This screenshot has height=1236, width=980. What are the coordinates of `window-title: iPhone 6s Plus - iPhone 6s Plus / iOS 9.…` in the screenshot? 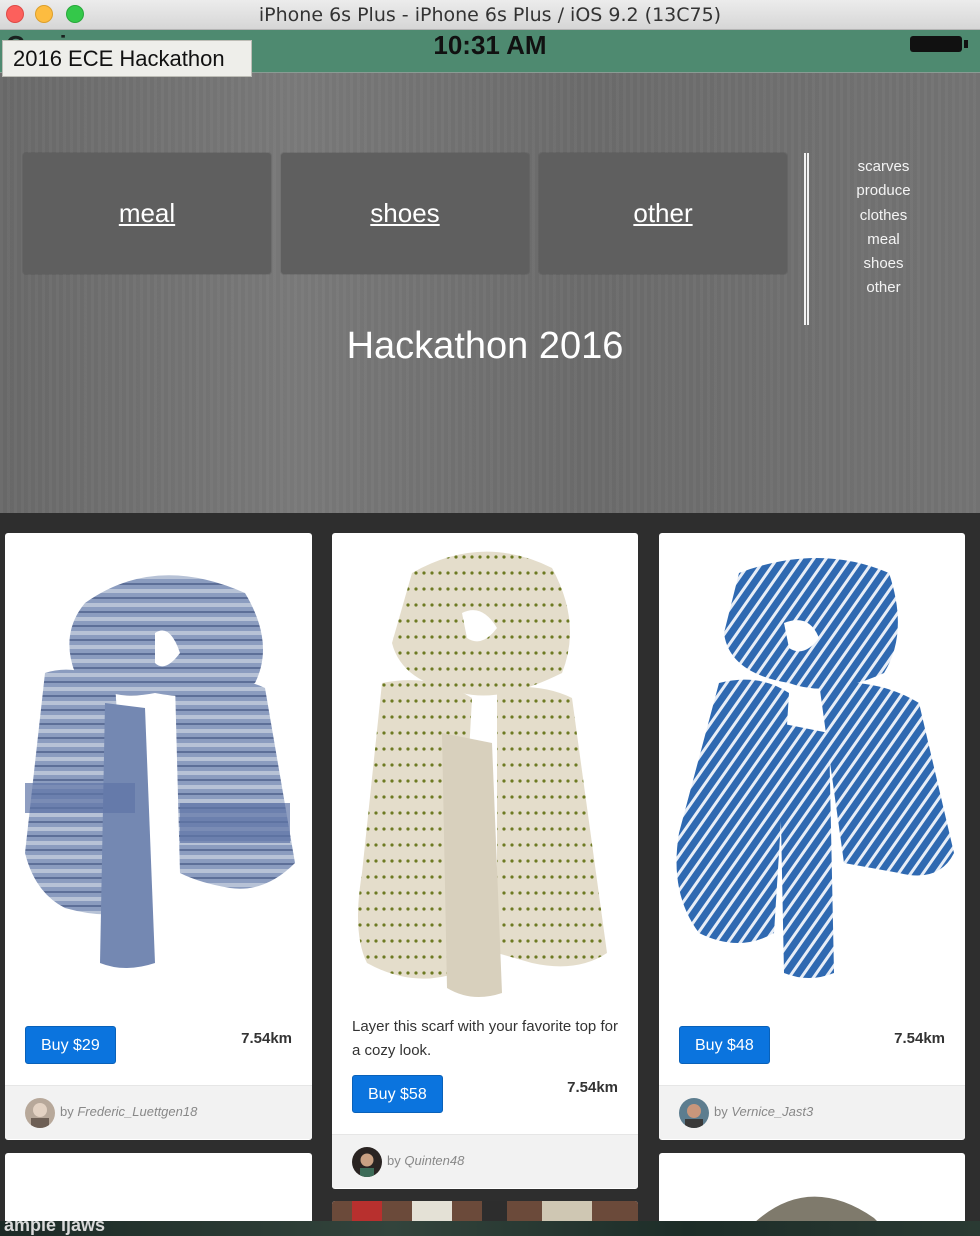 It's located at (490, 15).